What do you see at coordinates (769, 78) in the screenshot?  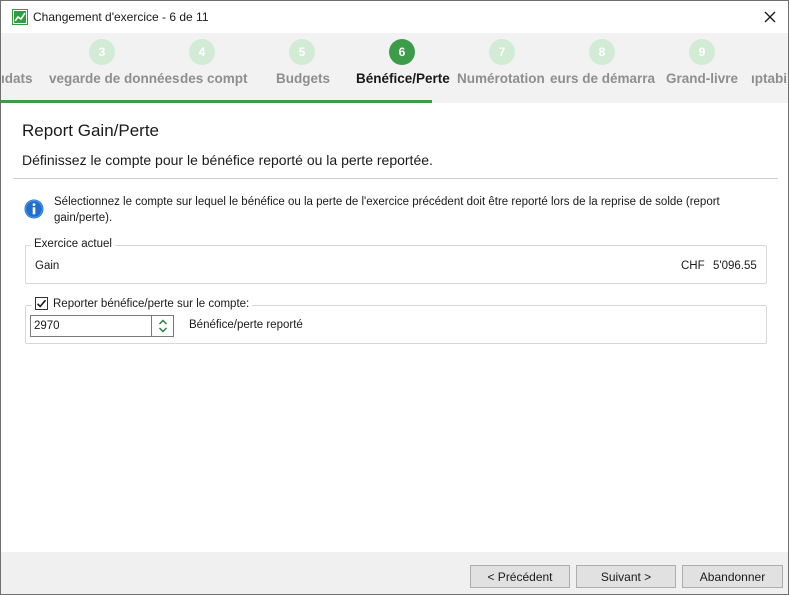 I see `step-label: ıptabi` at bounding box center [769, 78].